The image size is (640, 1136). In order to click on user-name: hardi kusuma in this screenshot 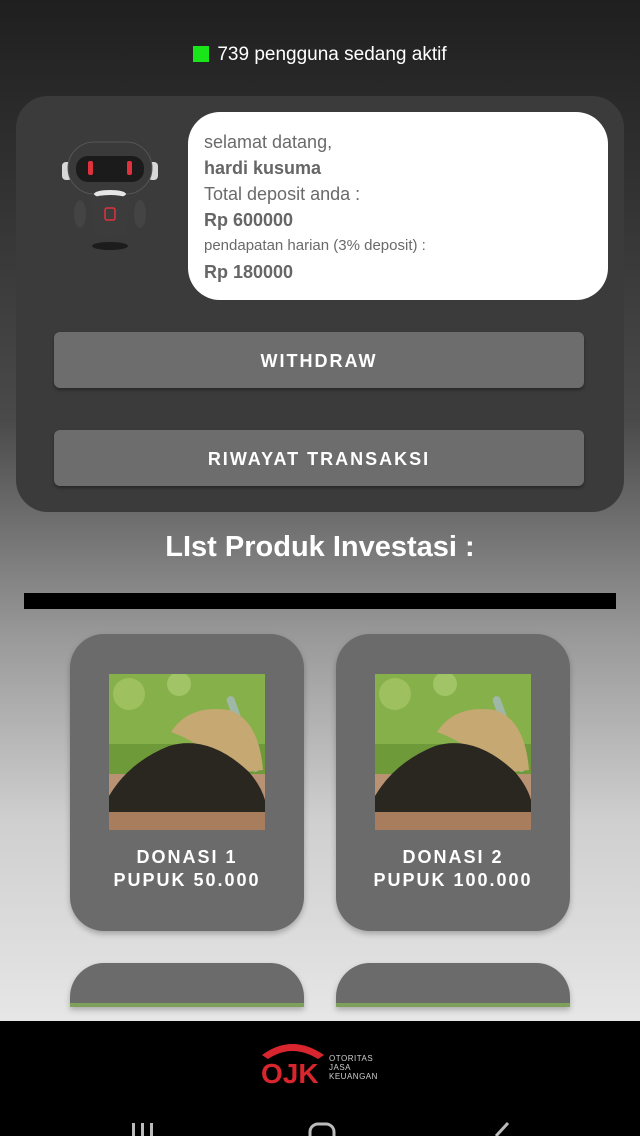, I will do `click(263, 168)`.